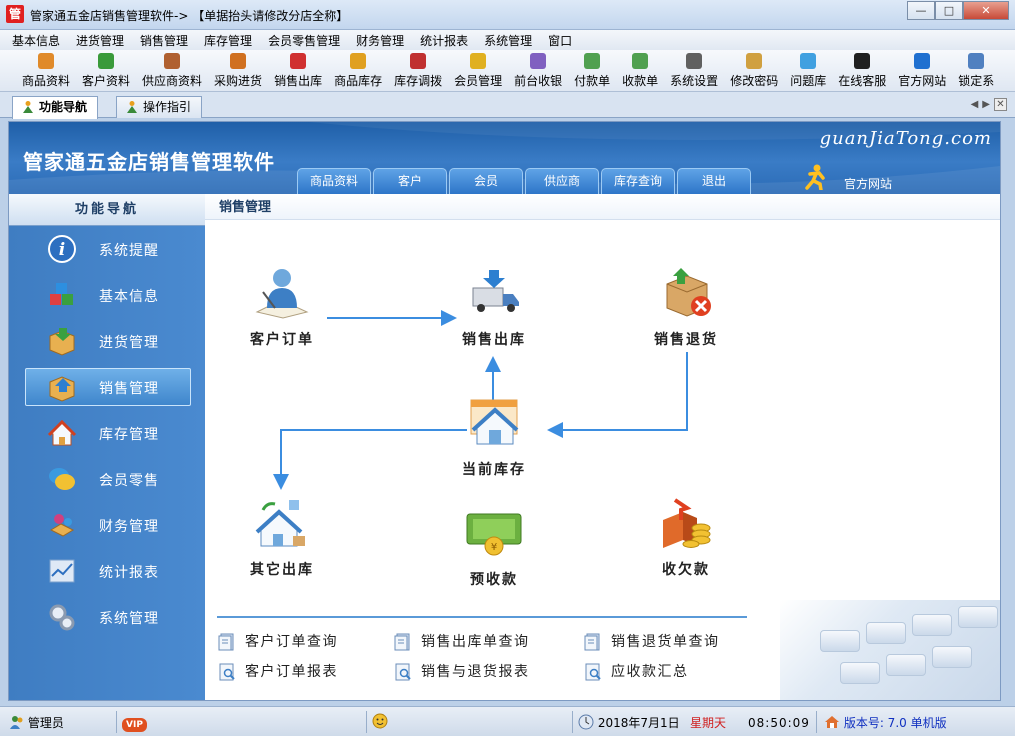 This screenshot has width=1015, height=736. Describe the element at coordinates (808, 70) in the screenshot. I see `toolbar-faq-button: 问题库` at that location.